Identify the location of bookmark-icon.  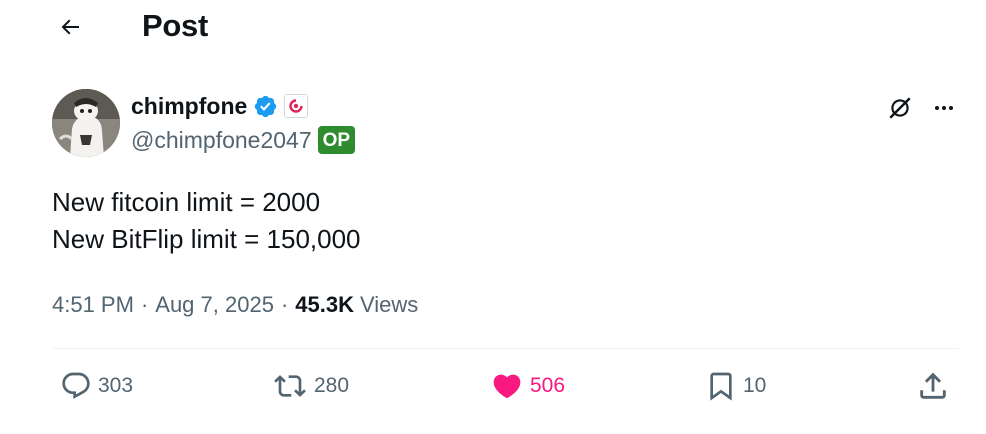
(721, 386).